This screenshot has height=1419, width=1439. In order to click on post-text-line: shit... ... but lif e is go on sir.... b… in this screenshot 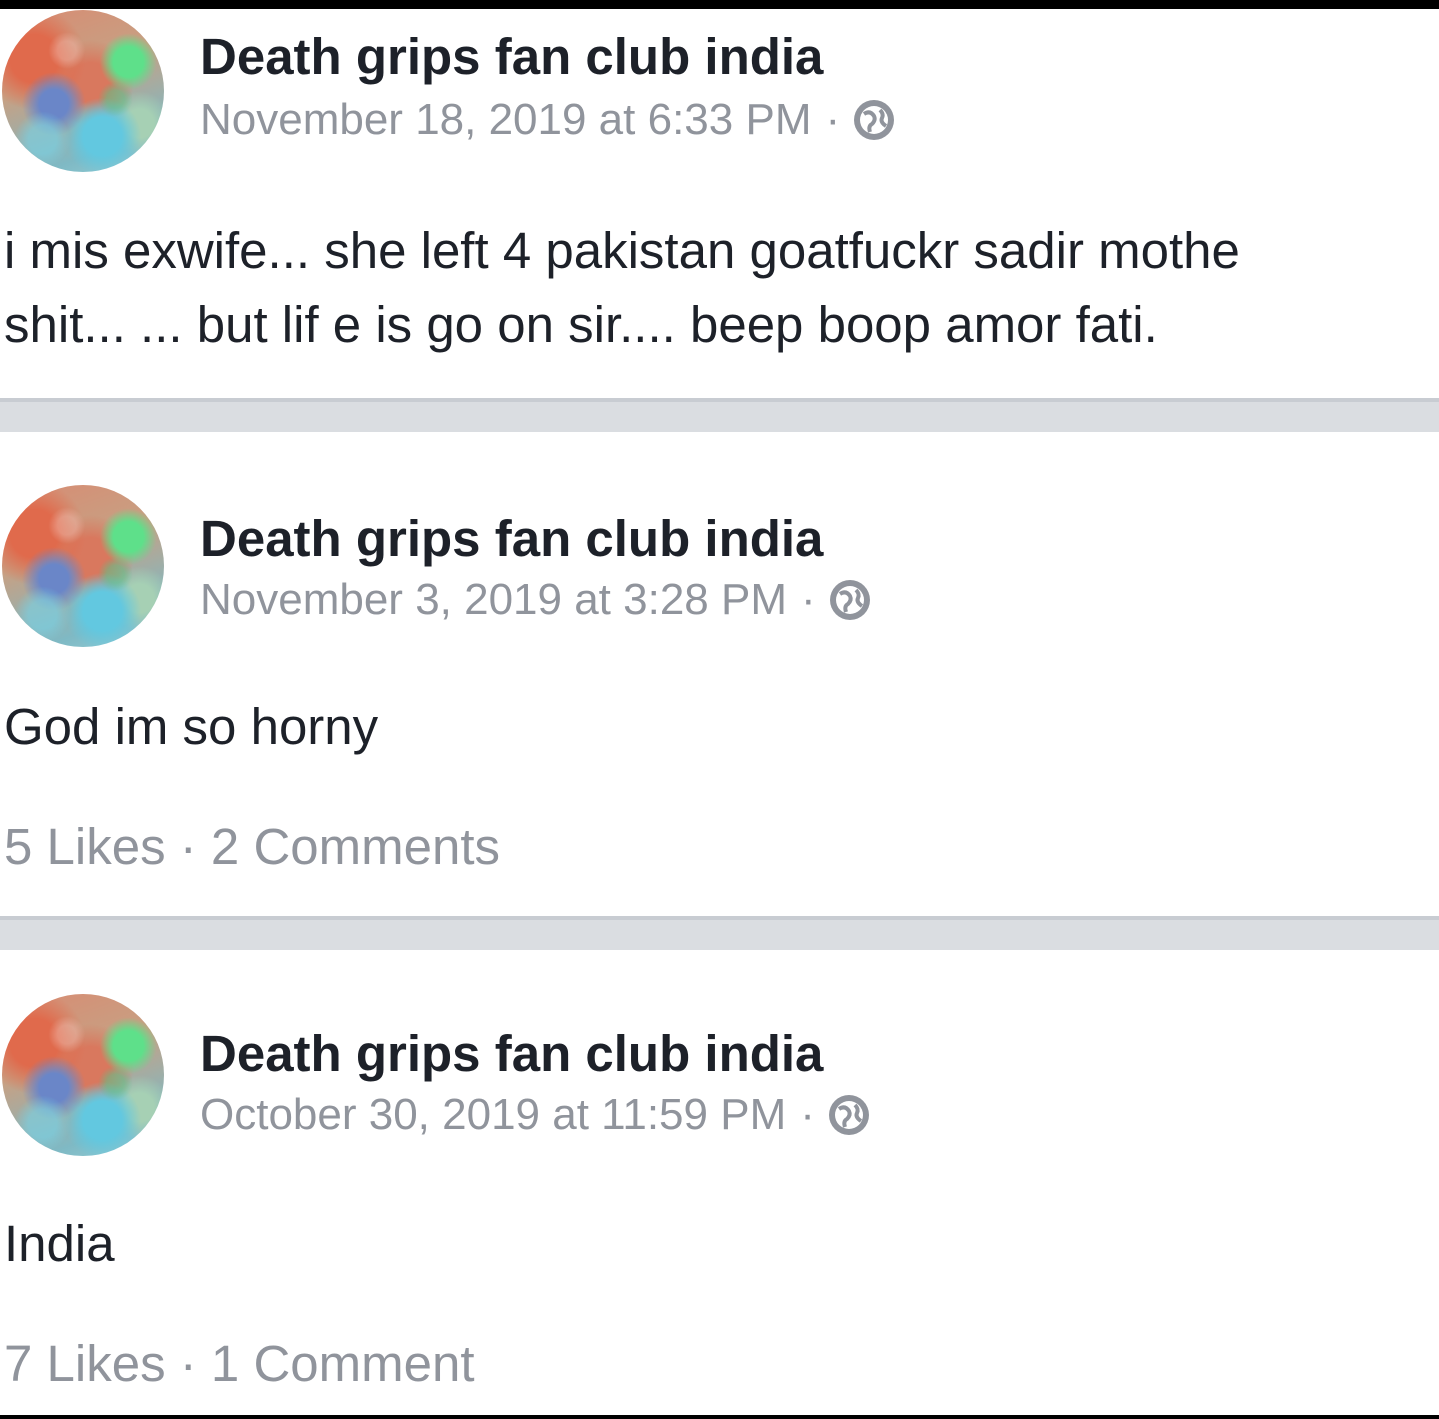, I will do `click(581, 324)`.